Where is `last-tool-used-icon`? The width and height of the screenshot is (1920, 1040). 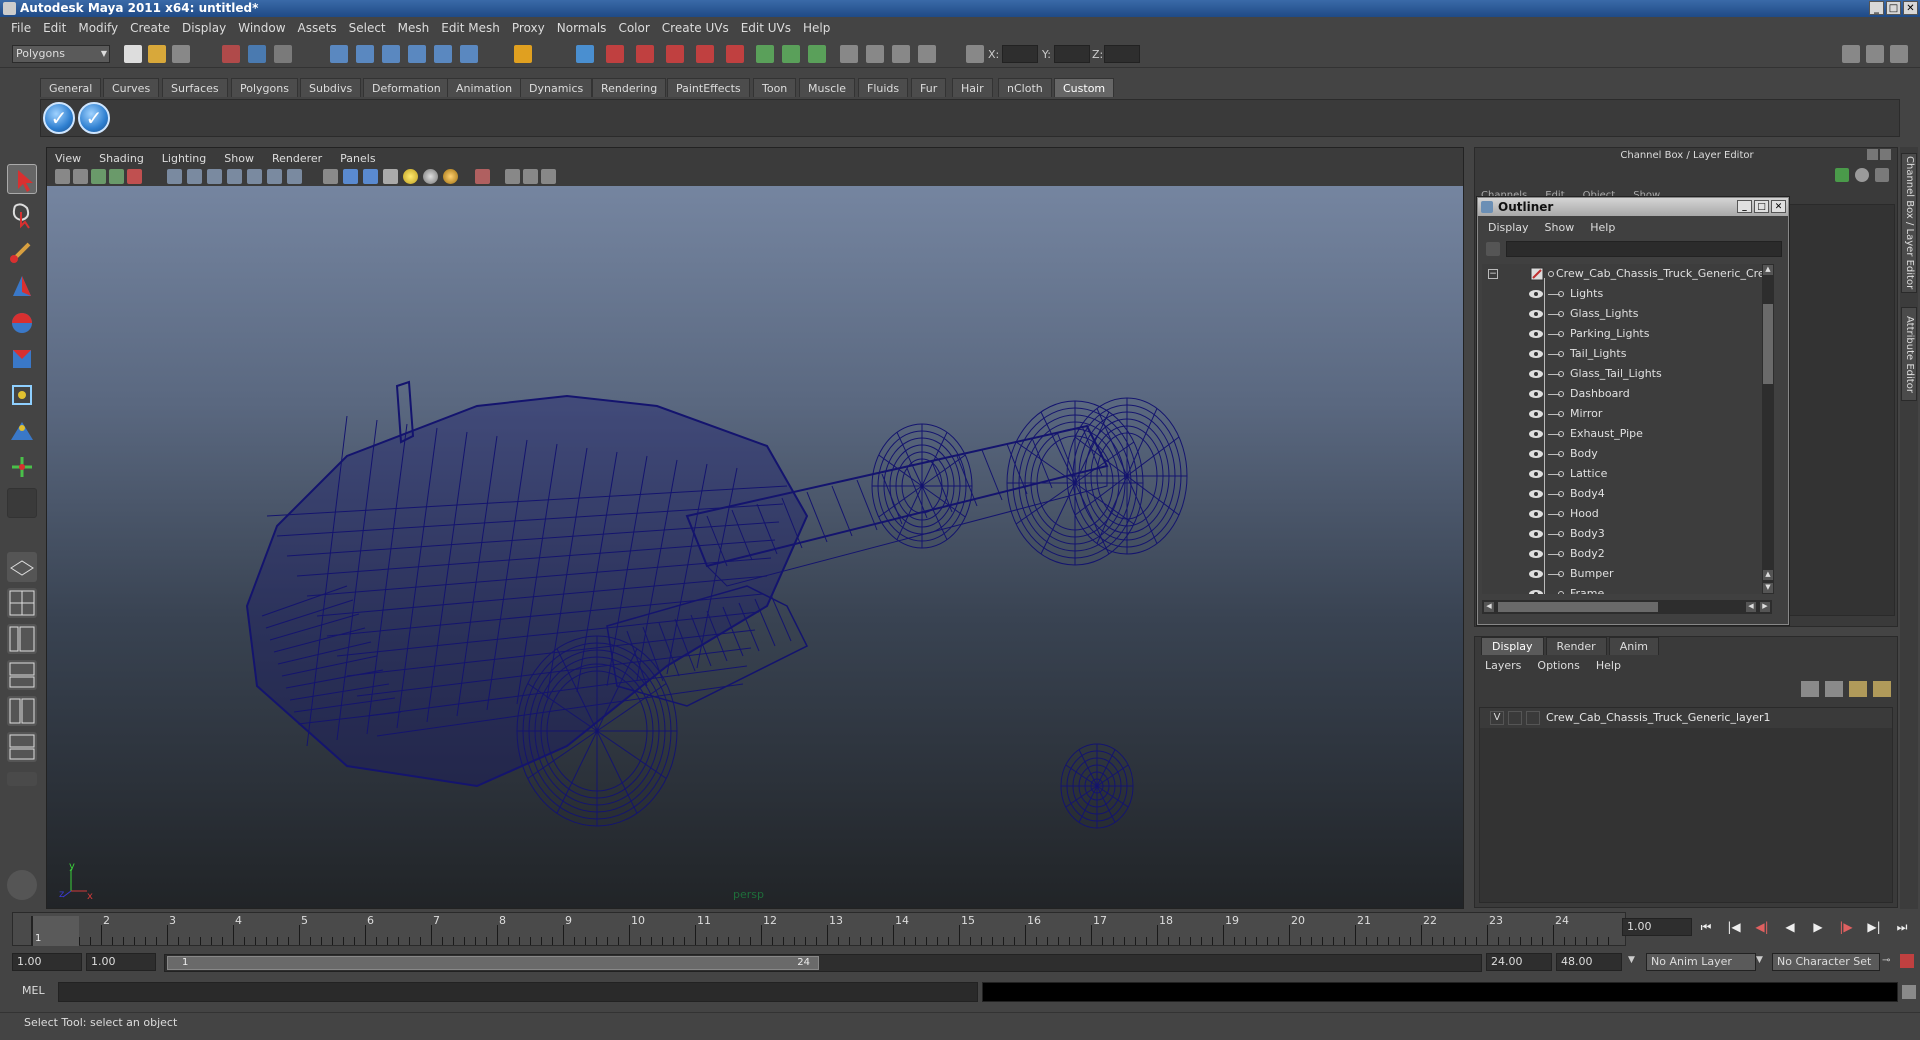
last-tool-used-icon is located at coordinates (22, 503).